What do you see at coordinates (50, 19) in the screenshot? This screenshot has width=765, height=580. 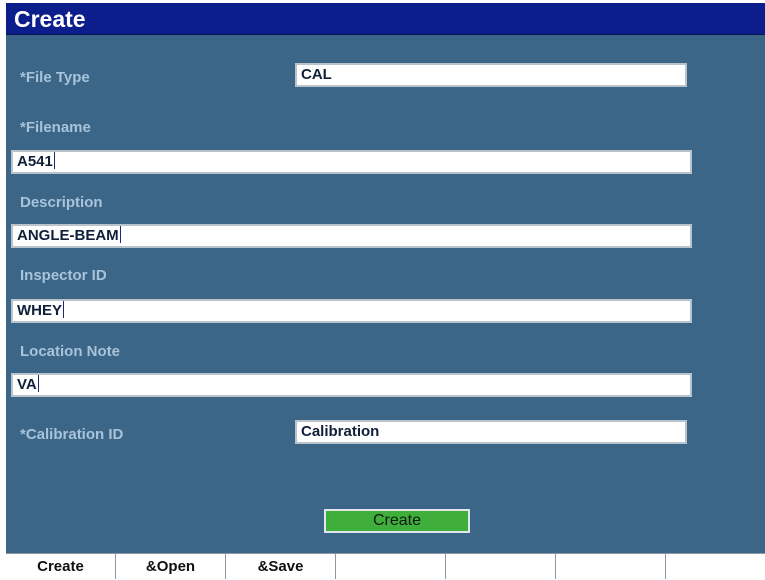 I see `window-title: Create` at bounding box center [50, 19].